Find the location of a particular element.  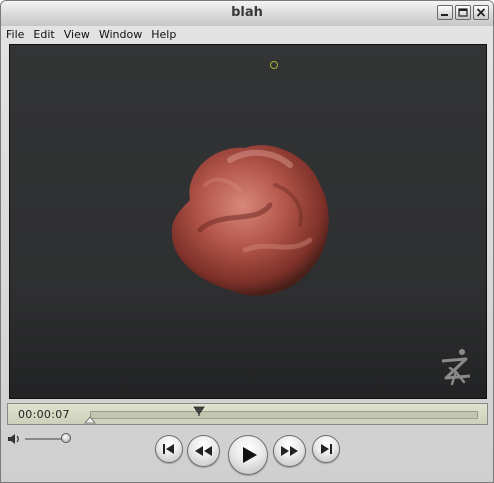

title-bar: blah is located at coordinates (247, 13).